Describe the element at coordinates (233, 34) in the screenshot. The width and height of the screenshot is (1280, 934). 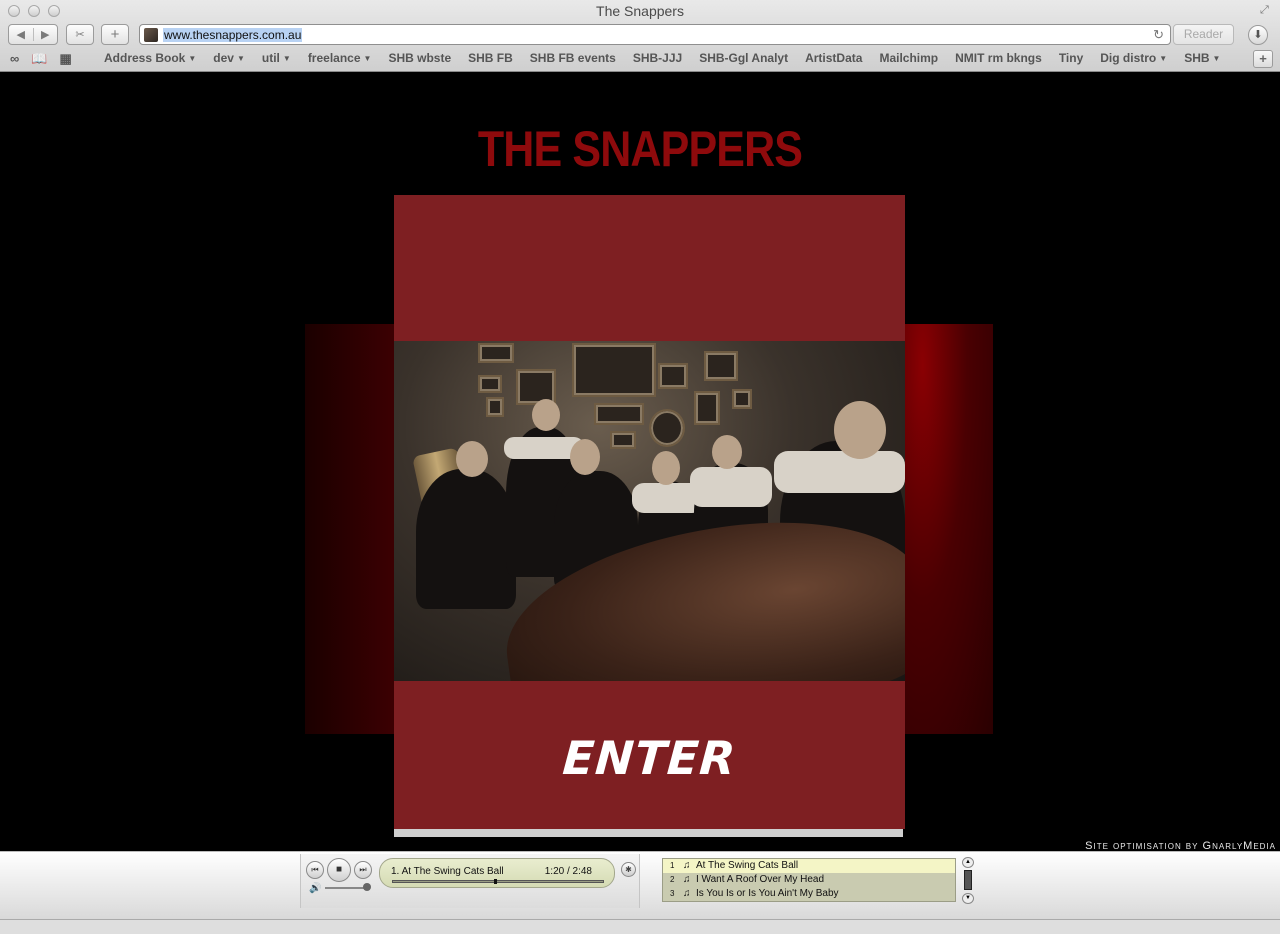
I see `url-text: www.thesnappers.com.au` at that location.